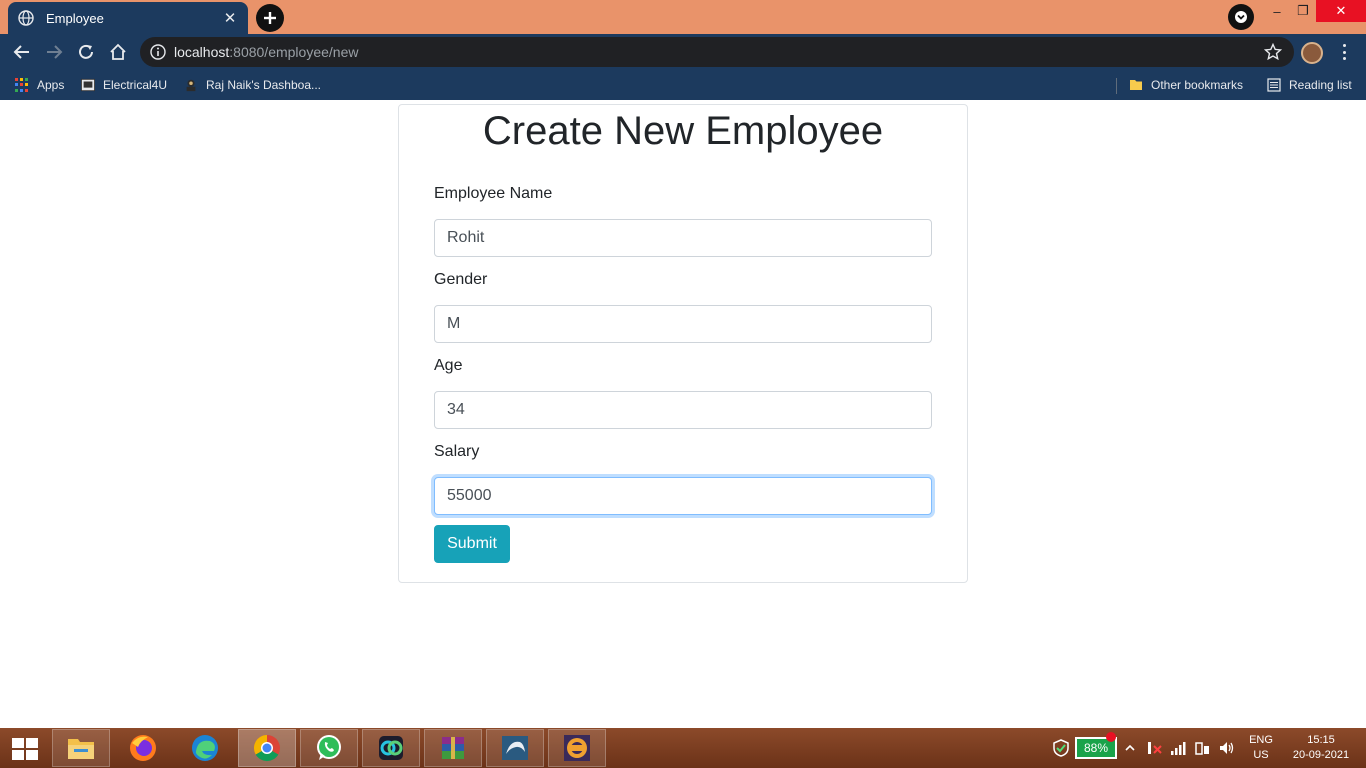  What do you see at coordinates (1111, 737) in the screenshot?
I see `notification-dot-icon` at bounding box center [1111, 737].